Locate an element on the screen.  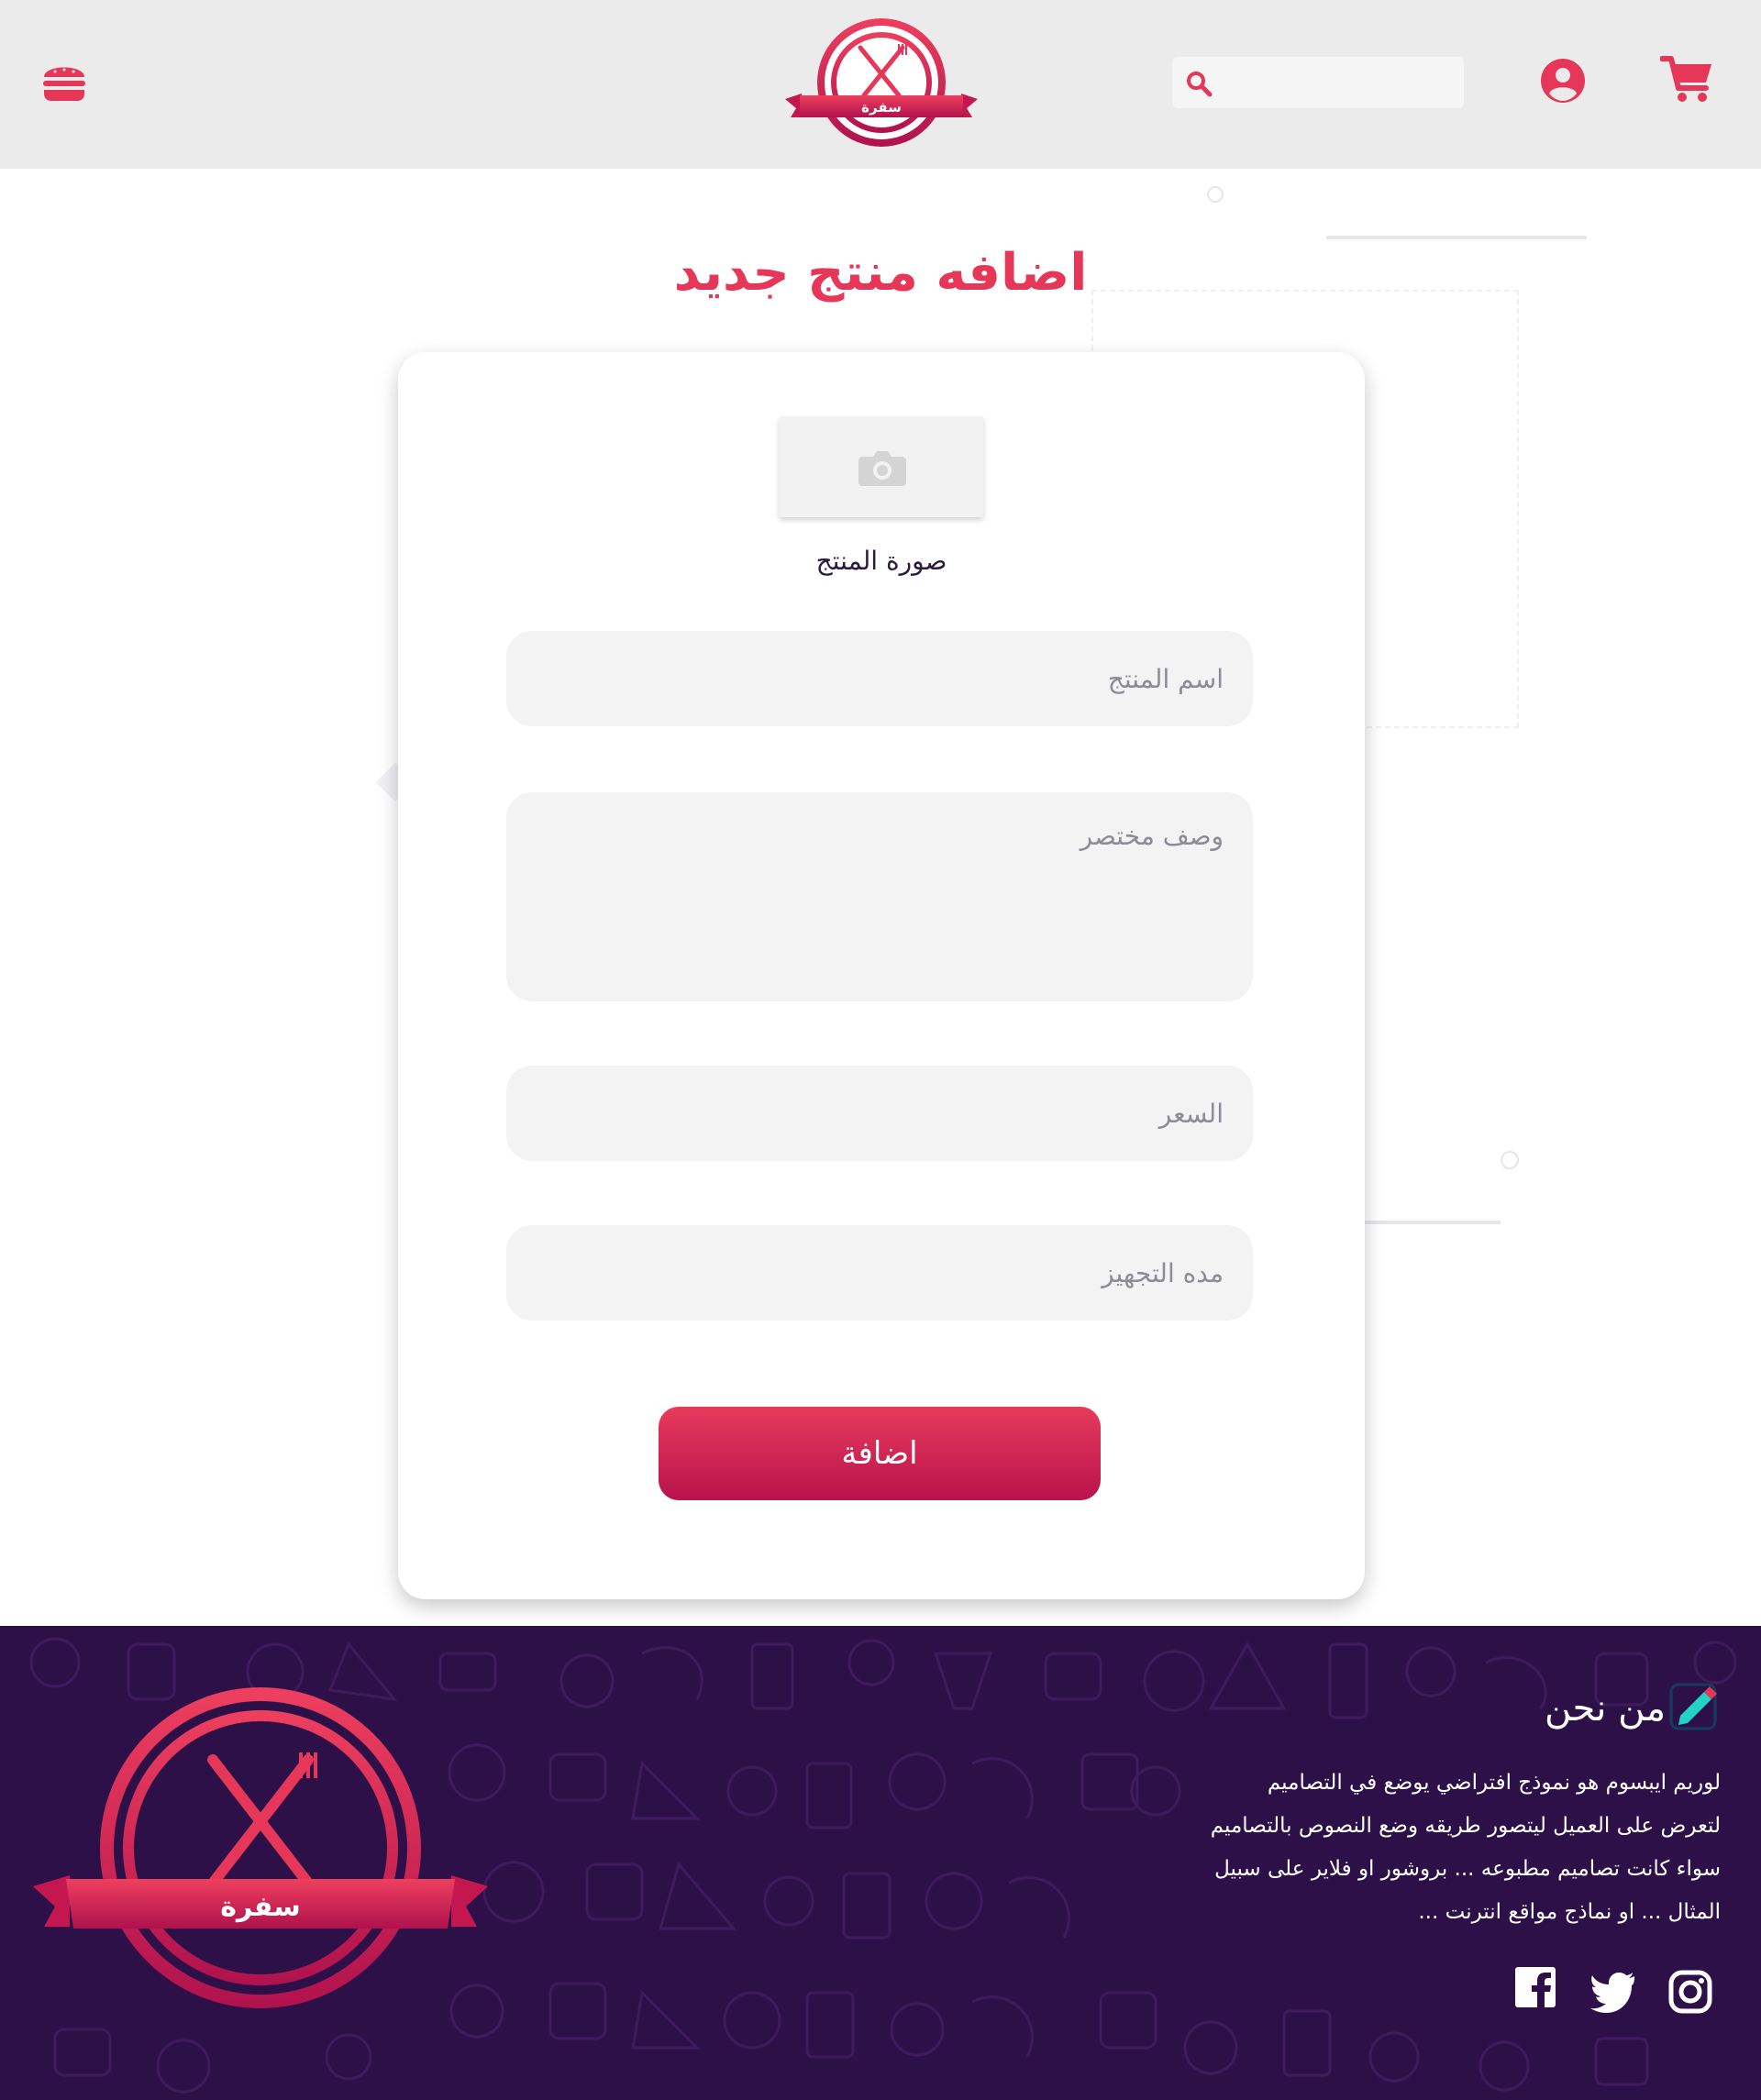
footer-logo-text: سفرة is located at coordinates (260, 1907).